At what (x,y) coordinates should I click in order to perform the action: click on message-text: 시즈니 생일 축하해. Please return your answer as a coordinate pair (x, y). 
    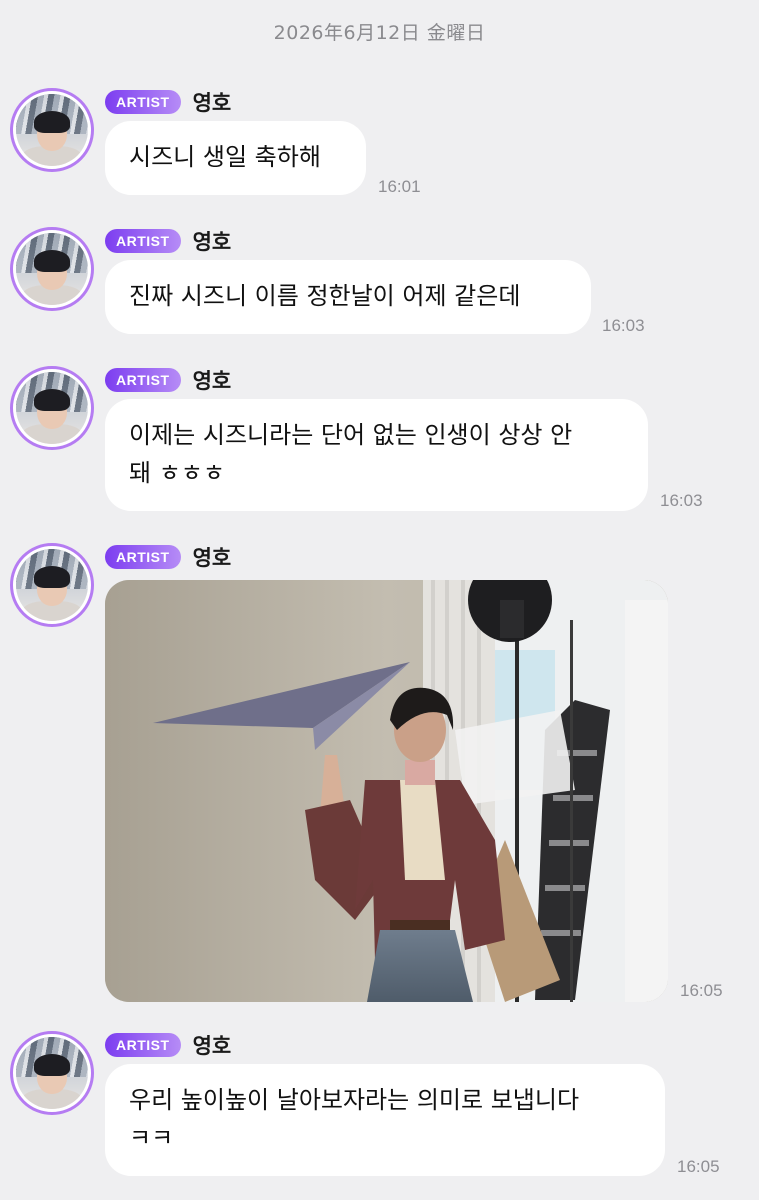
    Looking at the image, I should click on (225, 157).